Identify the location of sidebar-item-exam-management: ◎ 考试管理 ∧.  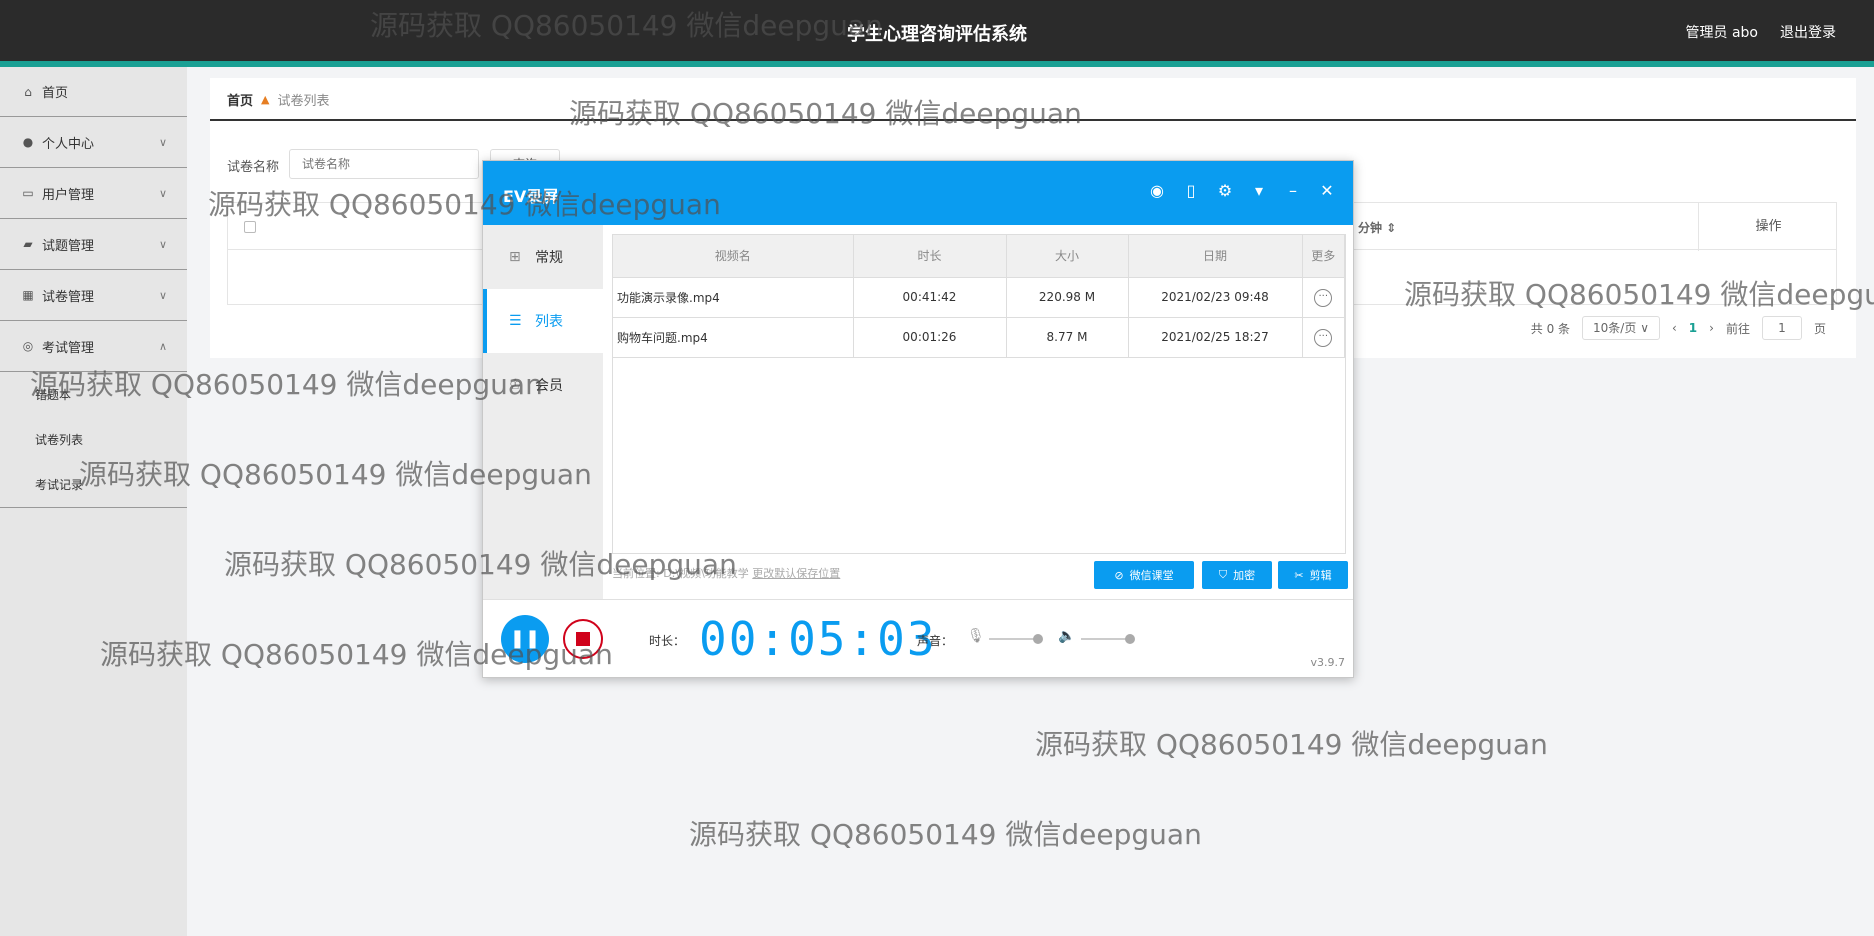
(93, 346).